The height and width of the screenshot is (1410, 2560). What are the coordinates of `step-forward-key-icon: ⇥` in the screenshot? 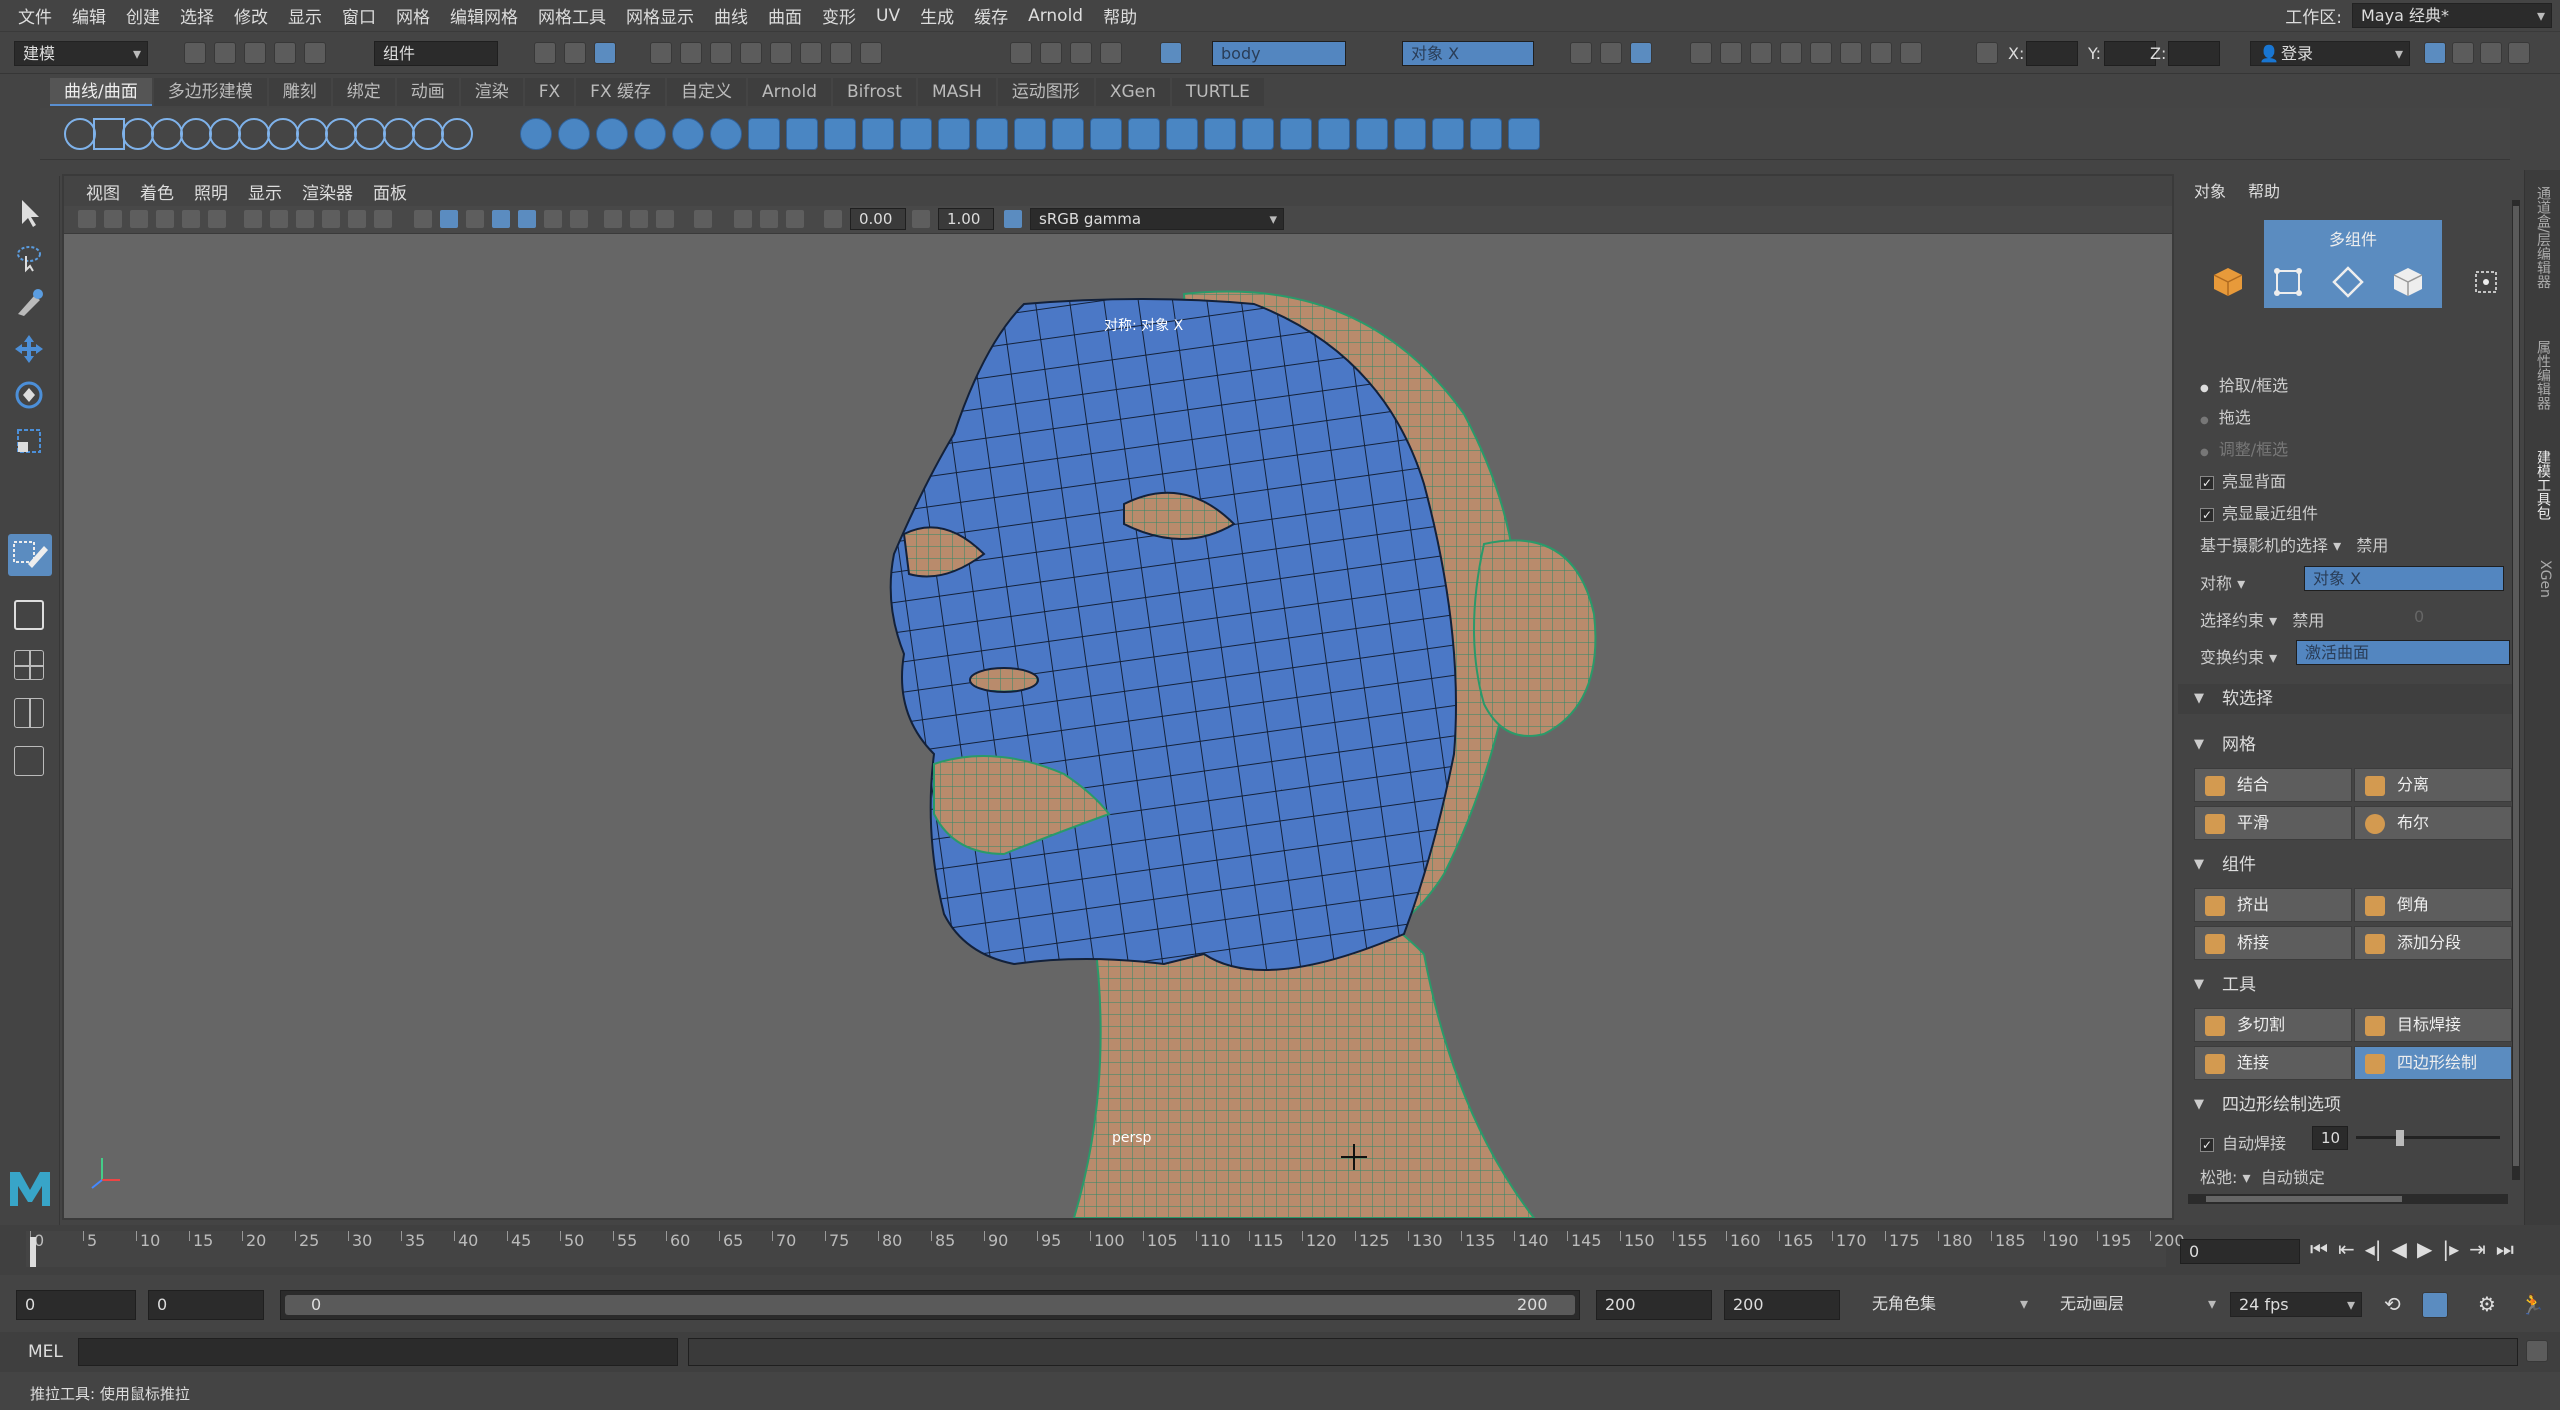 It's located at (2477, 1249).